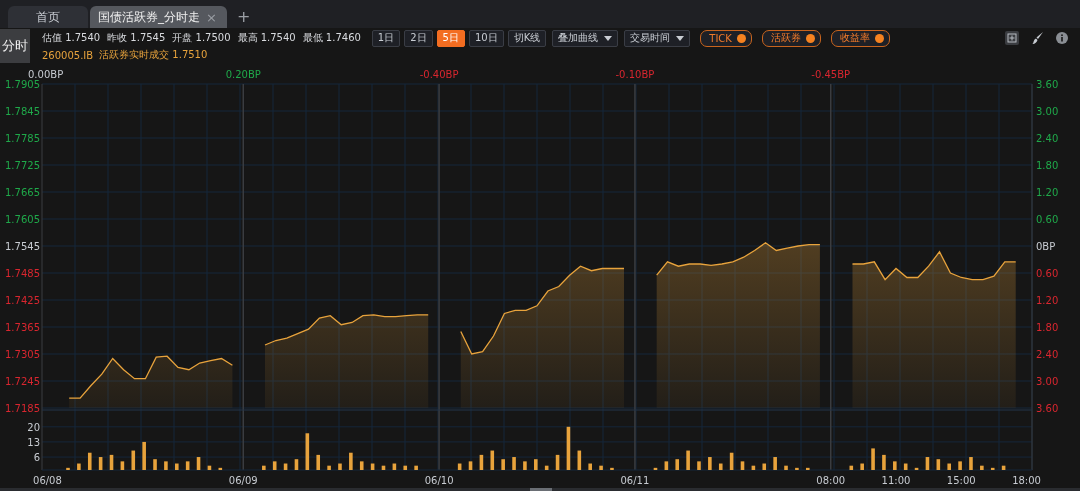 Image resolution: width=1080 pixels, height=491 pixels. Describe the element at coordinates (486, 38) in the screenshot. I see `period-button: 10日` at that location.